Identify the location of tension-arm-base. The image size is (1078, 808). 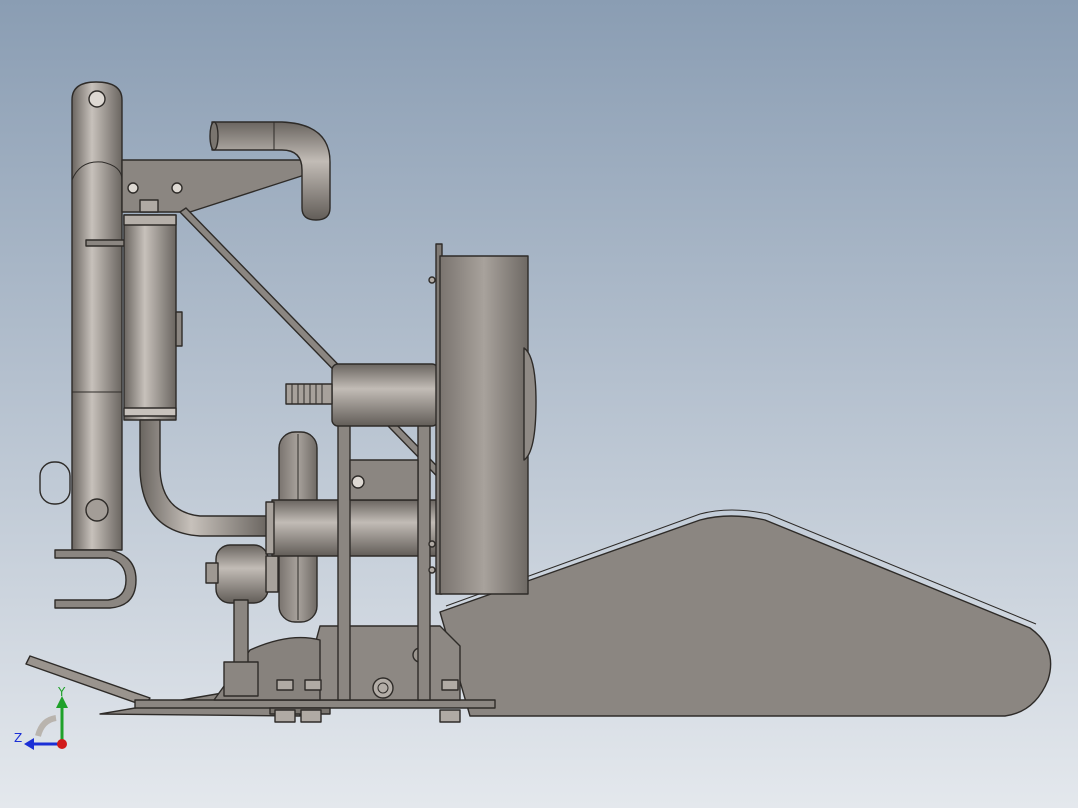
(241, 679).